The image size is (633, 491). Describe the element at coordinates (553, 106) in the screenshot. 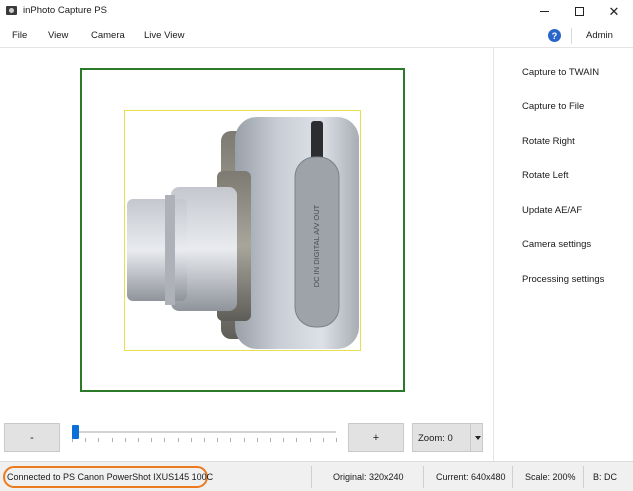

I see `capture-to-file-button: Capture to File` at that location.